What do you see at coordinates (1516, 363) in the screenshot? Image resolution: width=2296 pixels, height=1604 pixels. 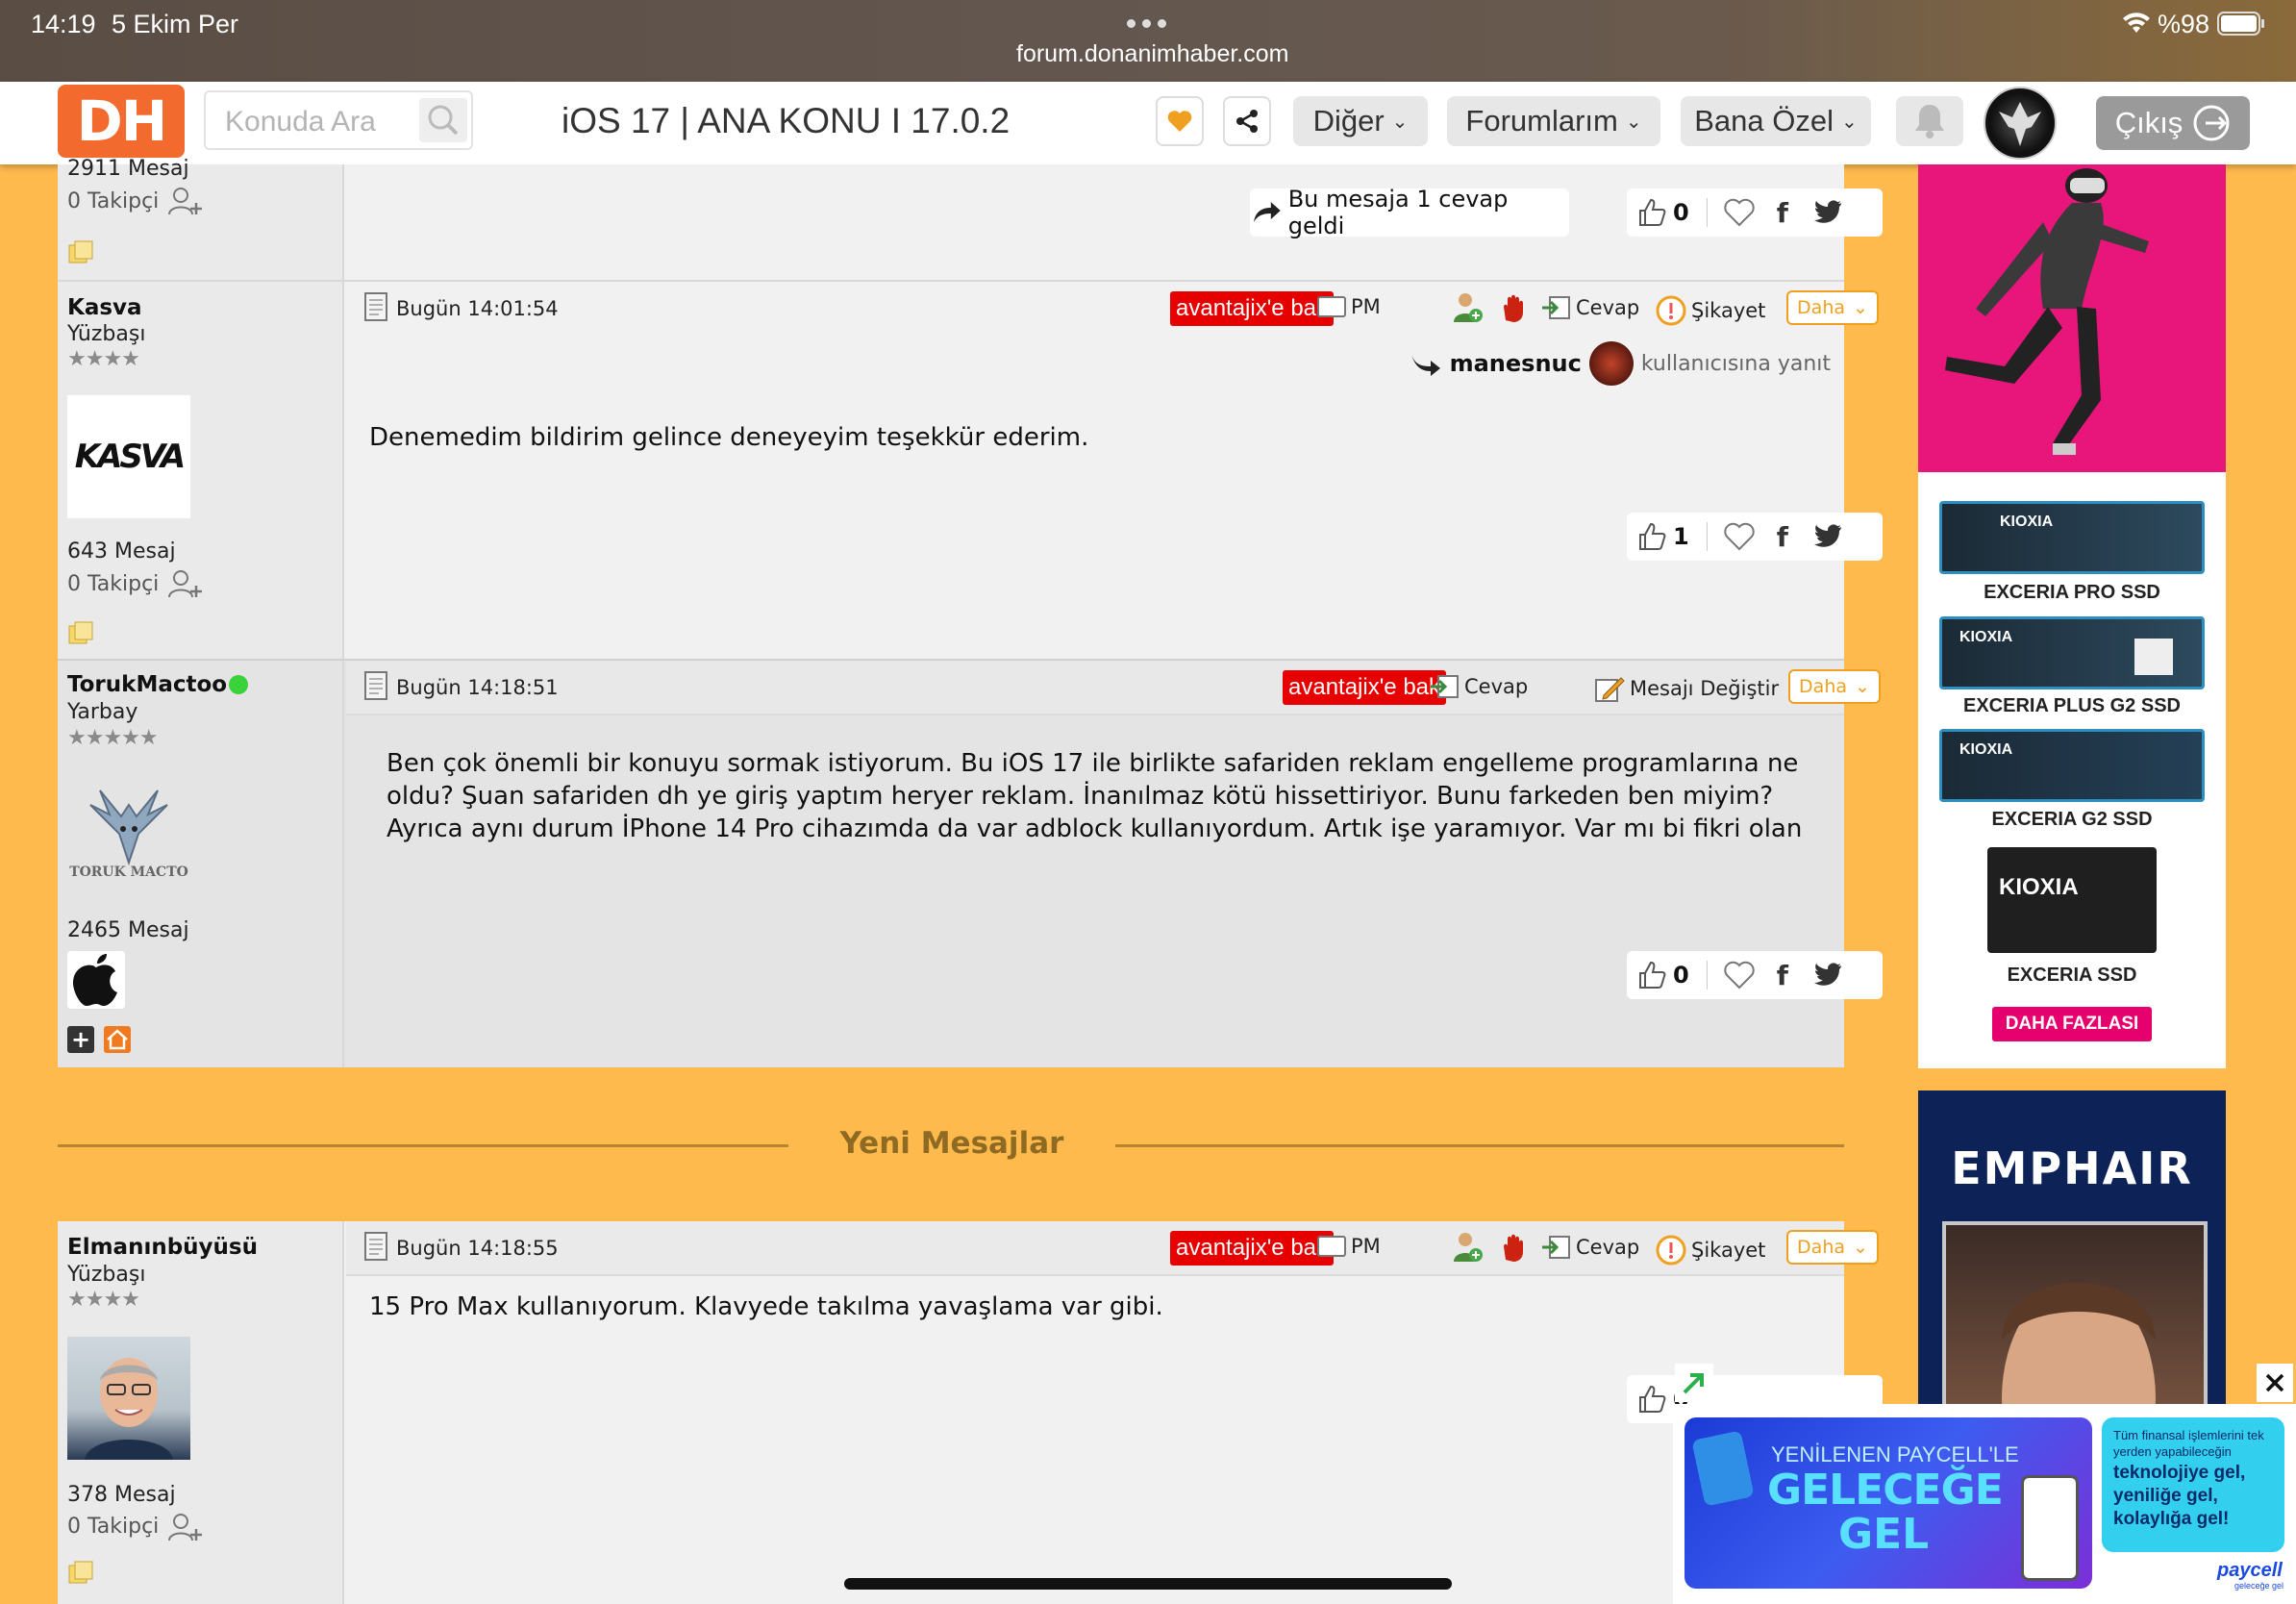 I see `reply-to-user: manesnuc` at bounding box center [1516, 363].